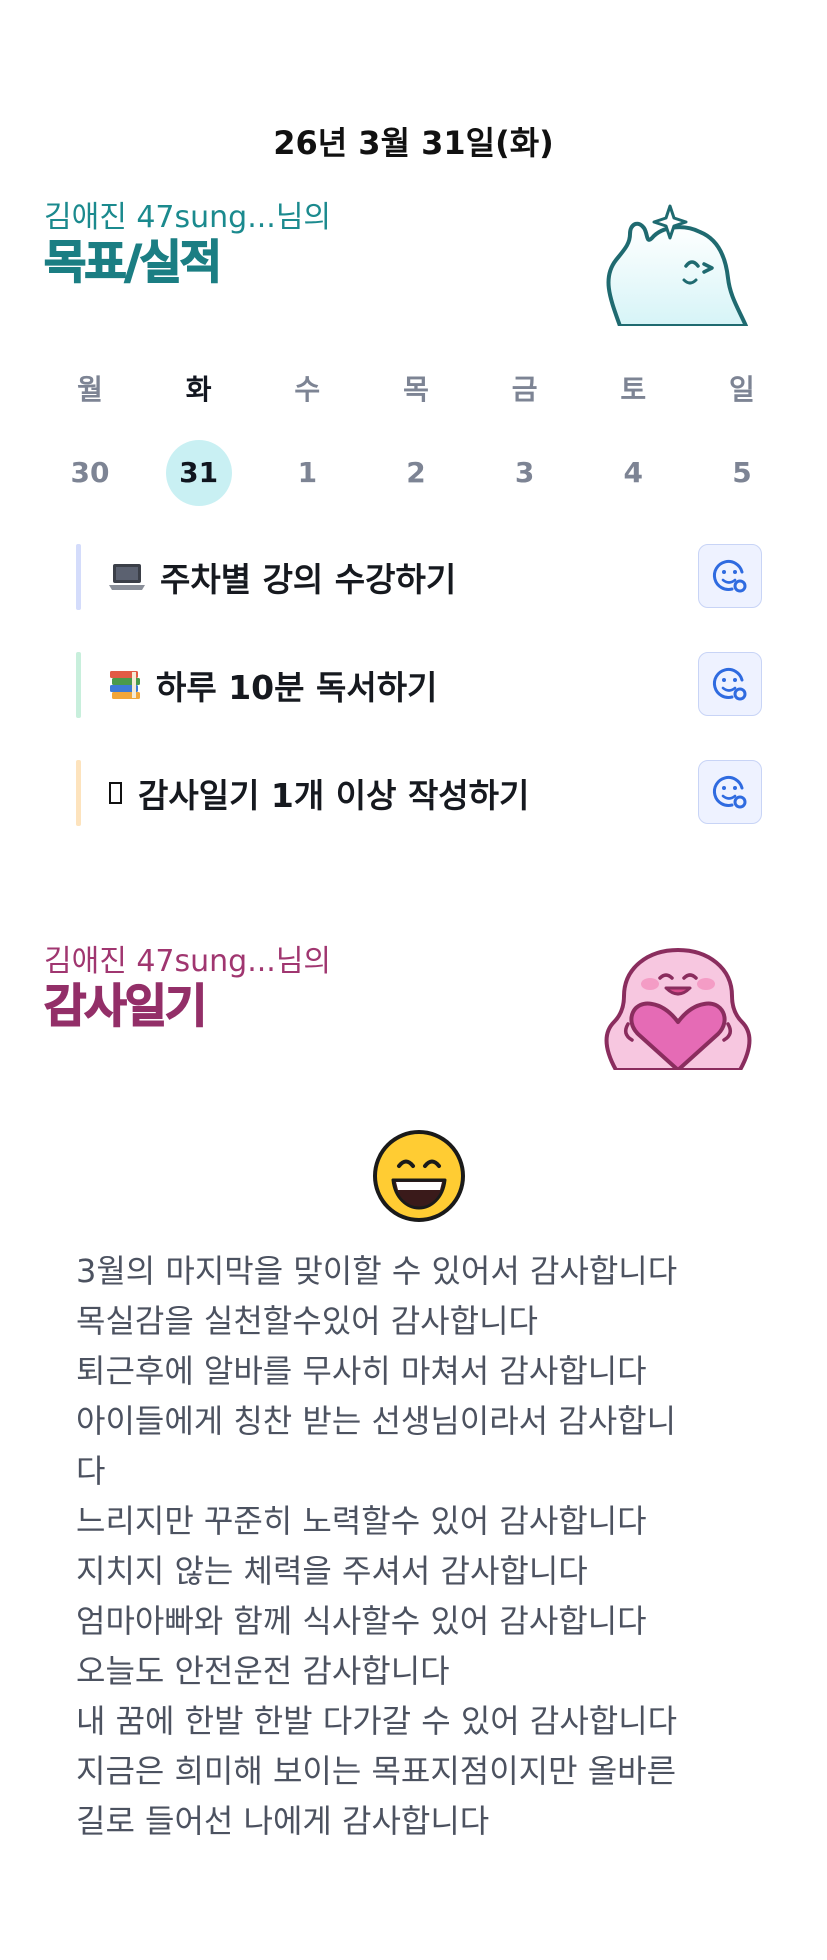 The height and width of the screenshot is (1960, 827). What do you see at coordinates (307, 473) in the screenshot?
I see `date-button: 1` at bounding box center [307, 473].